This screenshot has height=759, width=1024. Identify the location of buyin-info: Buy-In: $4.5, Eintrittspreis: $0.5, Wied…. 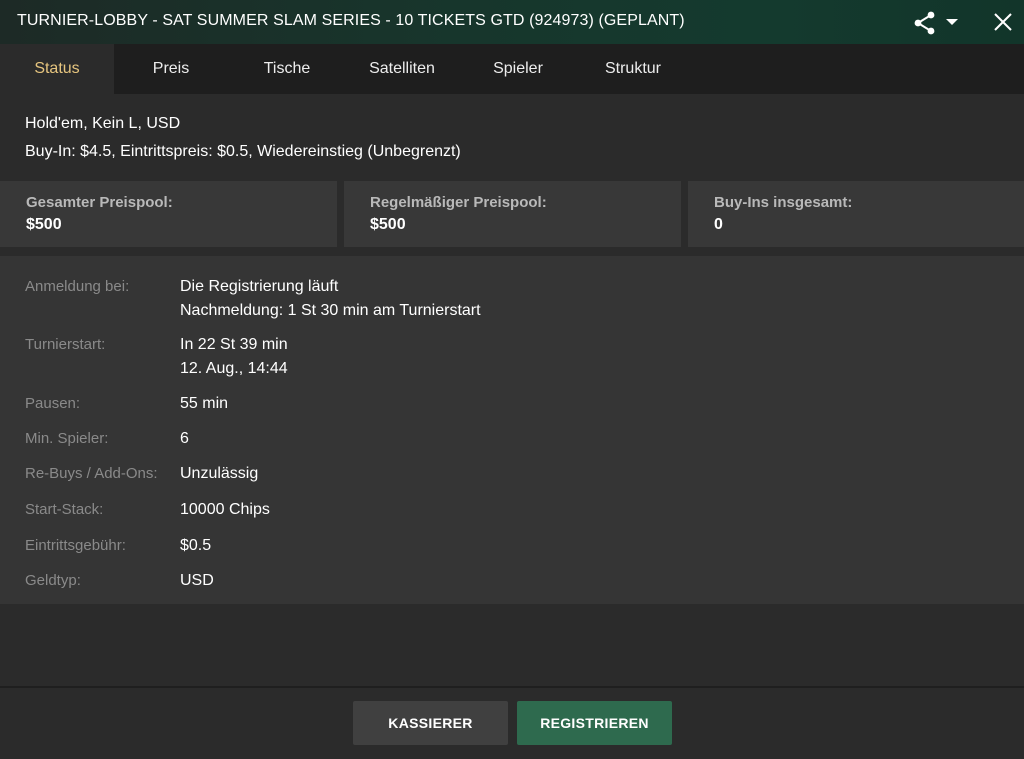
(243, 151).